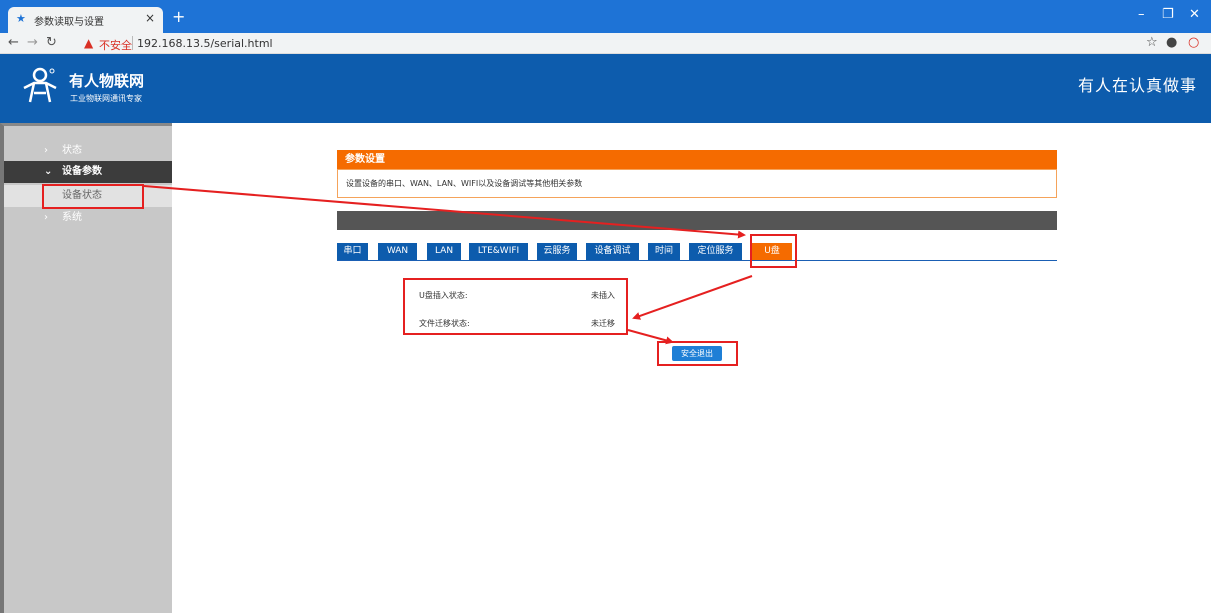 This screenshot has height=613, width=1211. I want to click on restore-button: ❐, so click(1168, 14).